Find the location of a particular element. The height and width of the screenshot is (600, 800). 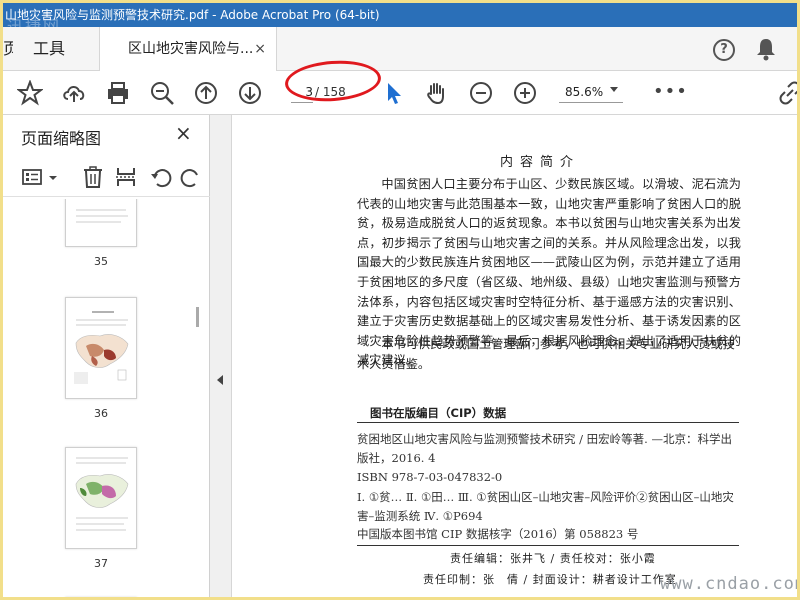

cip-number: 中国版本图书馆 CIP 数据核字（2016）第 058823 号 is located at coordinates (498, 534).